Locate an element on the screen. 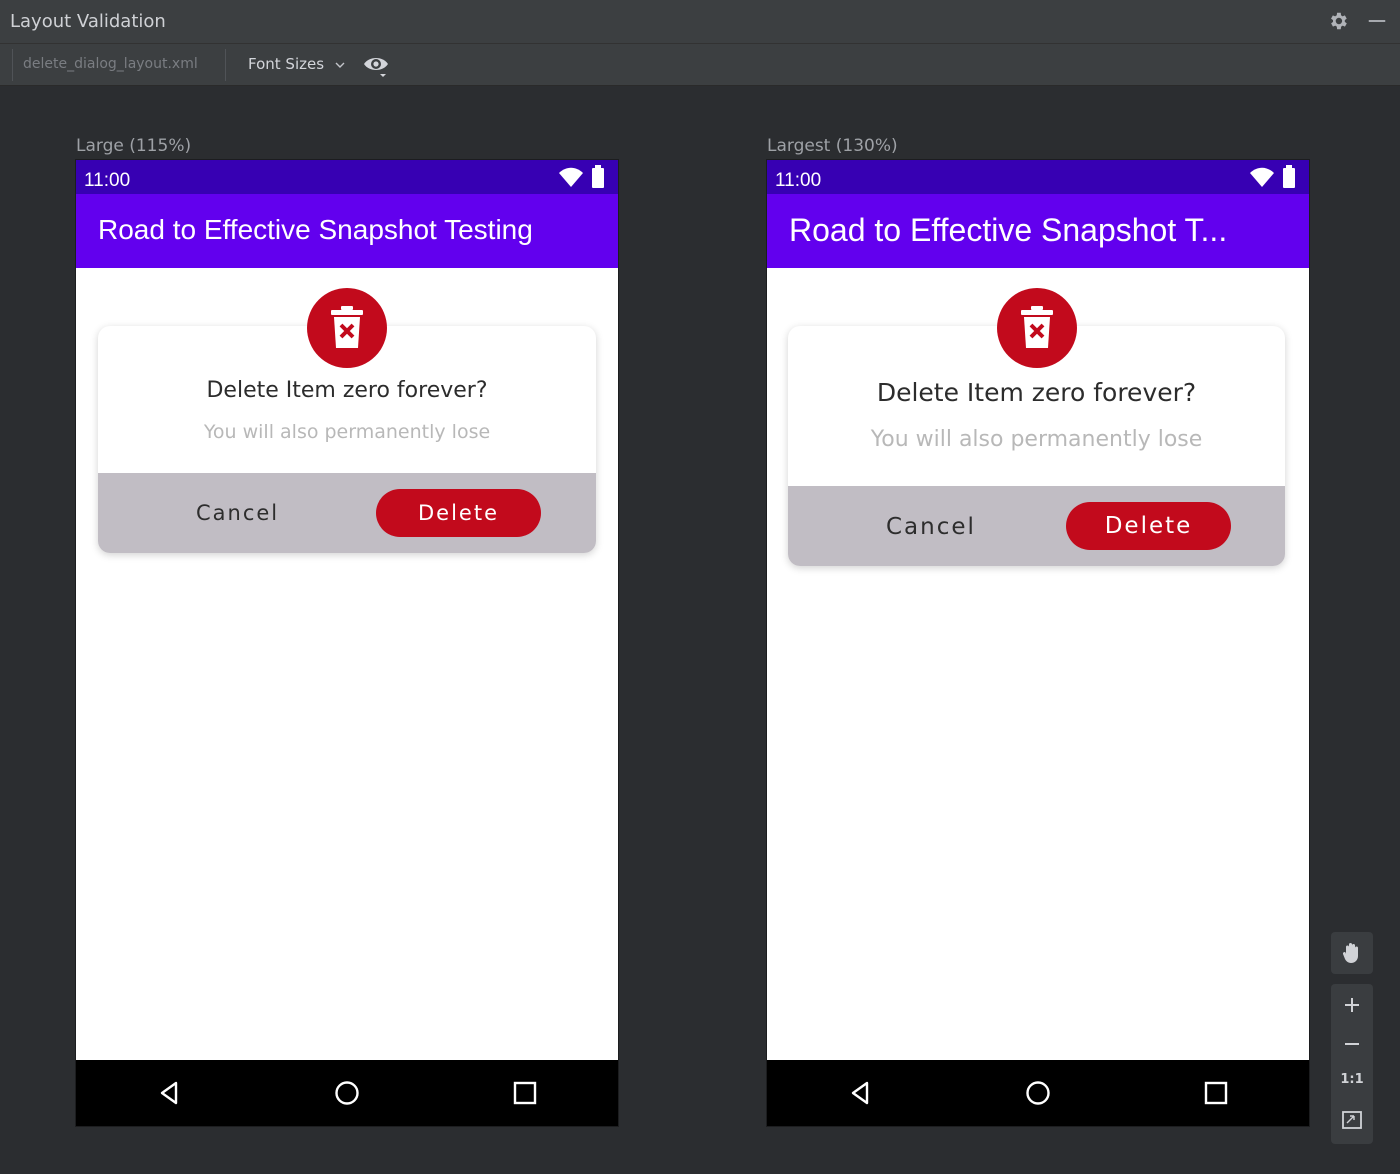 This screenshot has width=1400, height=1174. title-bar: Layout Validation is located at coordinates (700, 22).